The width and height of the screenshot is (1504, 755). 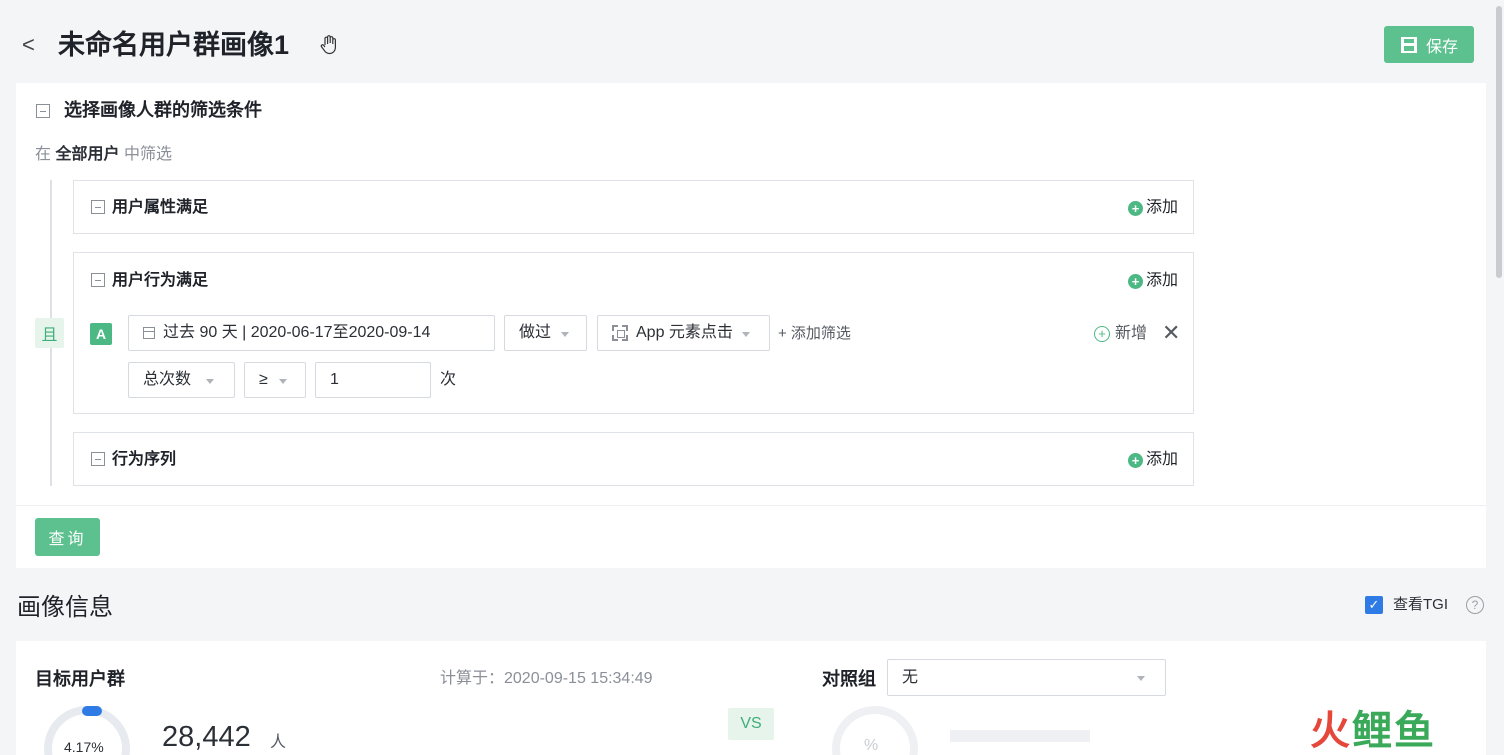 What do you see at coordinates (1171, 333) in the screenshot?
I see `close-icon: ✕` at bounding box center [1171, 333].